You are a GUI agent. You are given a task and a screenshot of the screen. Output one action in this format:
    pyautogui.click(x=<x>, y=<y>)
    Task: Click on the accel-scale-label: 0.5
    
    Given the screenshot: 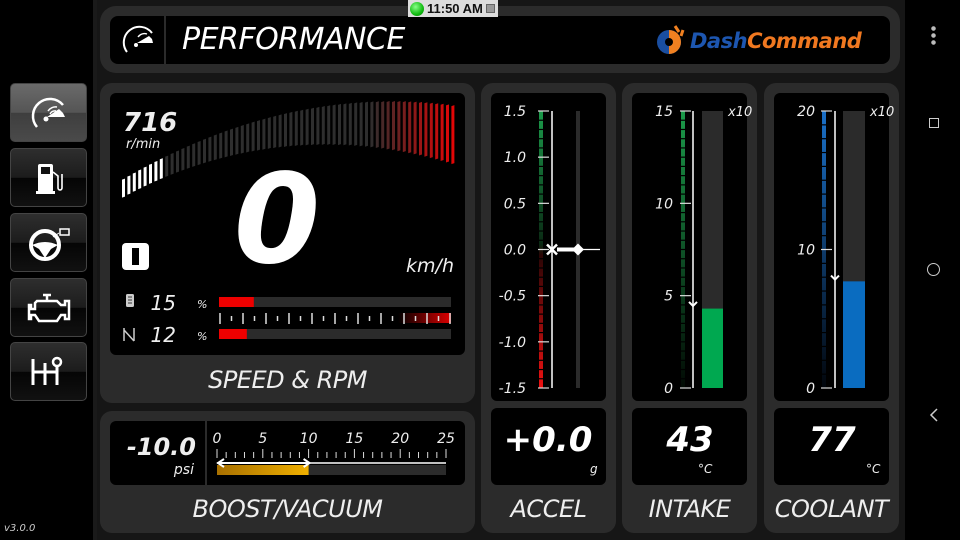 What is the action you would take?
    pyautogui.click(x=515, y=204)
    